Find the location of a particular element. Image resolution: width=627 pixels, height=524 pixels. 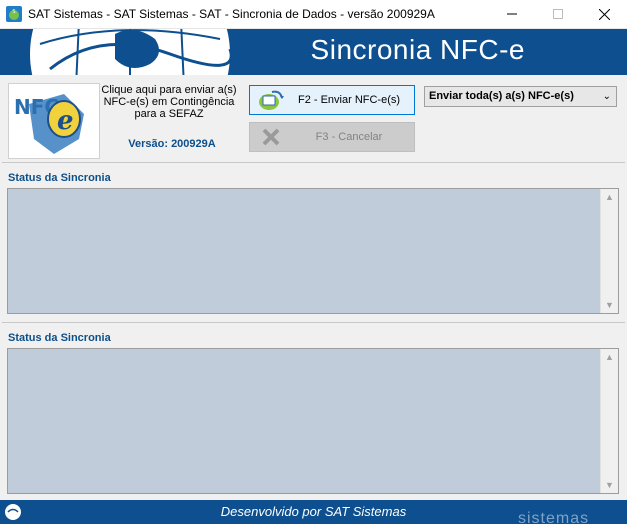

send-mode-select: Enviar toda(s) a(s) NFC-e(s) ⌄ is located at coordinates (520, 96).